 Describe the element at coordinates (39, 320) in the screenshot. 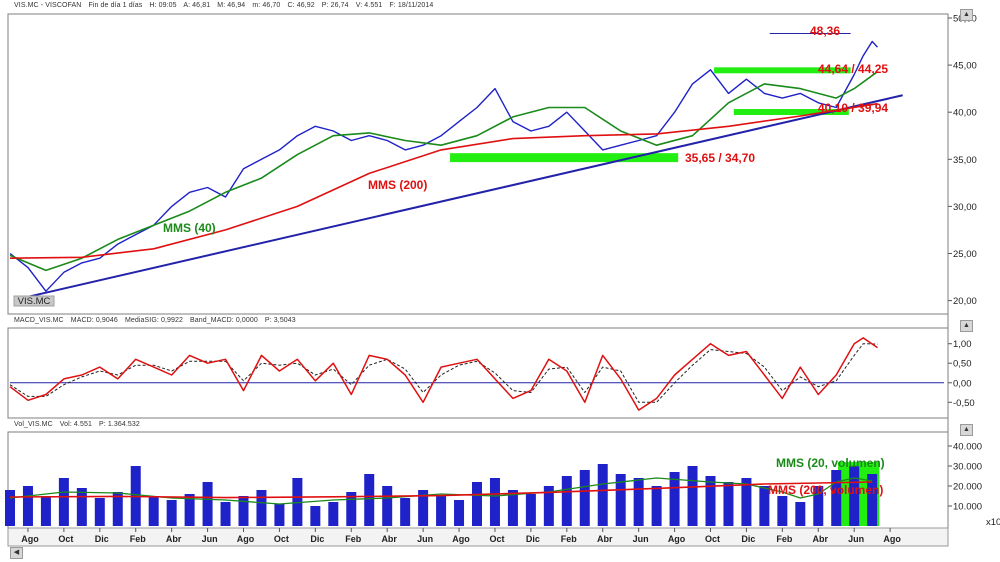

I see `macd-header-item: MACD_VIS.MC` at that location.